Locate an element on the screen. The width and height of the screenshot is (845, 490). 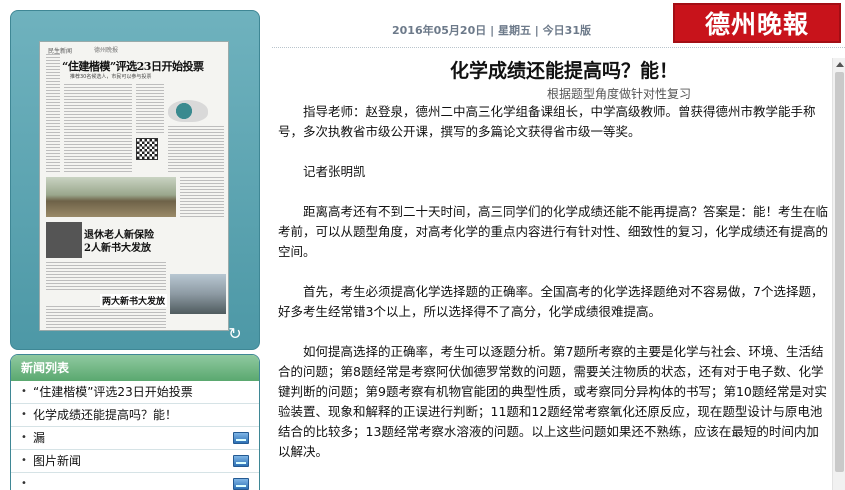
thumb-headline: 两大新书大发放 is located at coordinates (134, 300).